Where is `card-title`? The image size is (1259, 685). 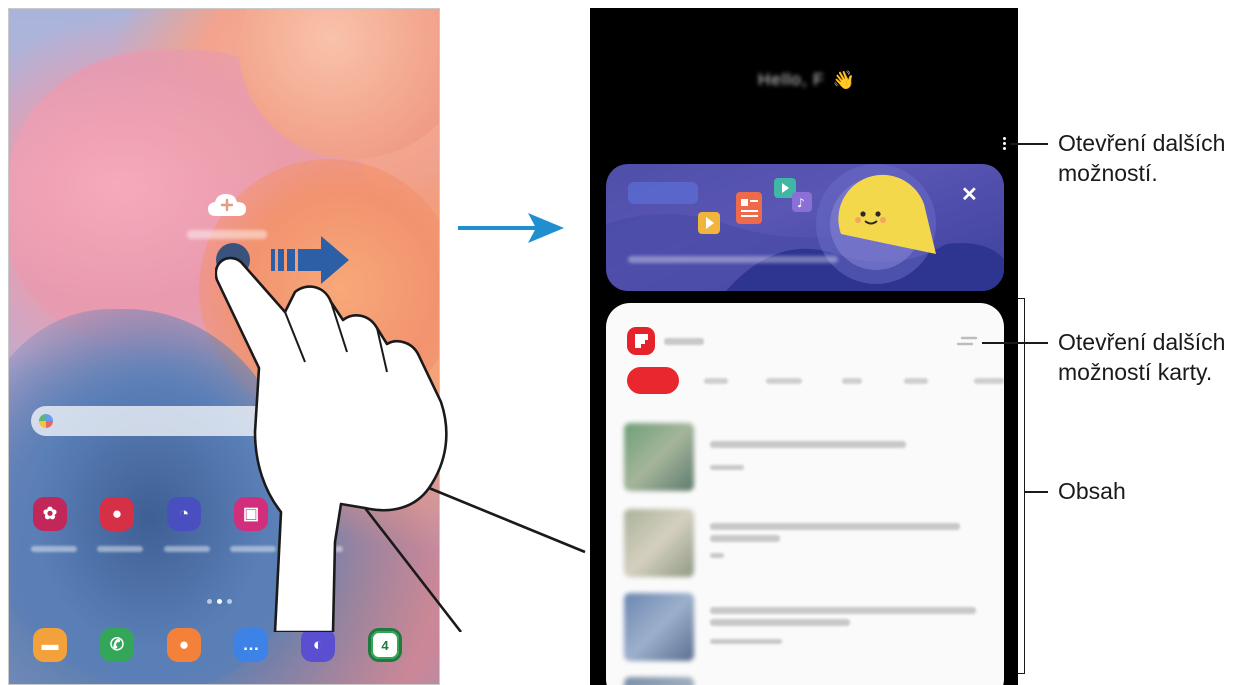 card-title is located at coordinates (684, 341).